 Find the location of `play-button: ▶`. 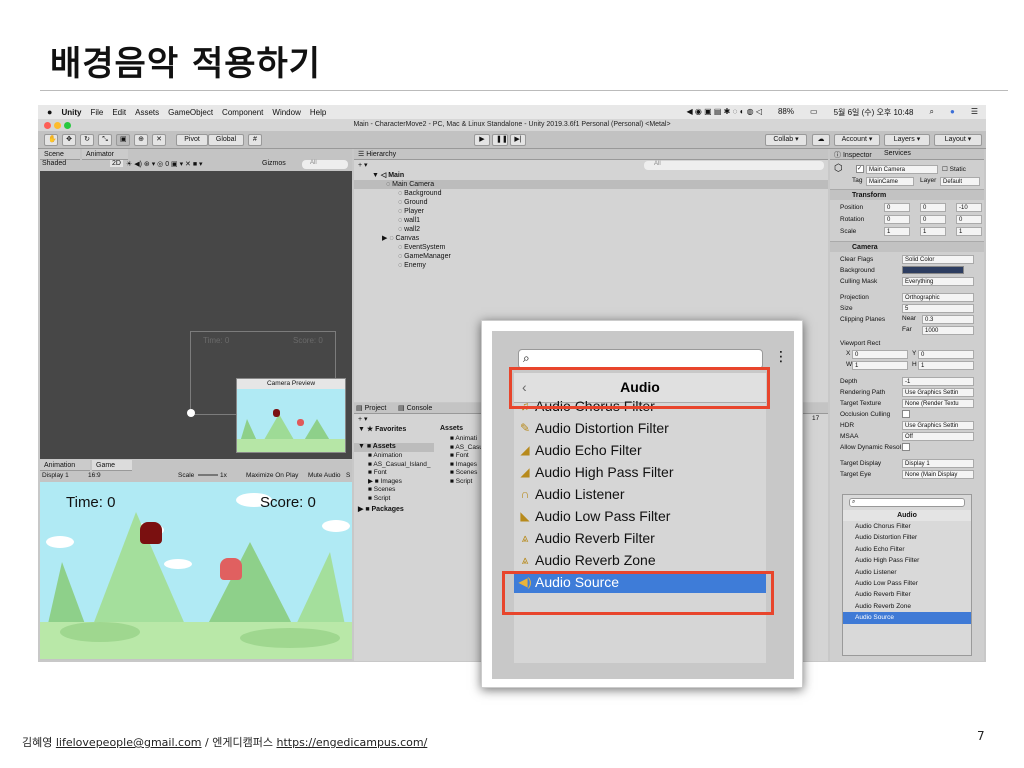

play-button: ▶ is located at coordinates (482, 140).